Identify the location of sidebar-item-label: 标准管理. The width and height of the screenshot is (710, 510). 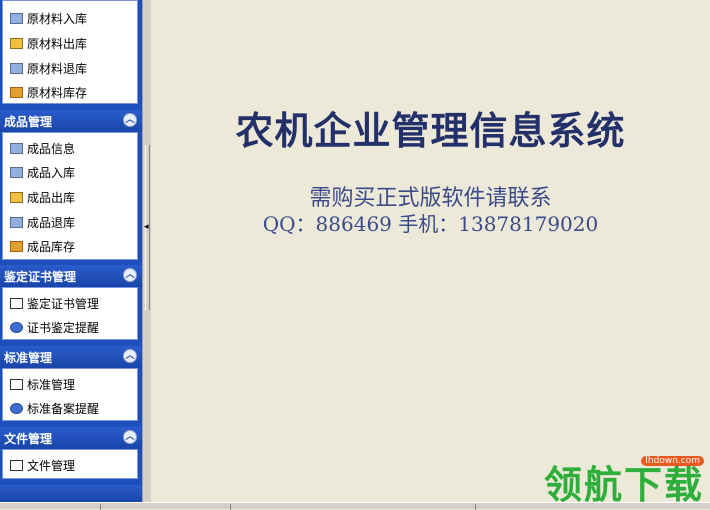
(51, 384).